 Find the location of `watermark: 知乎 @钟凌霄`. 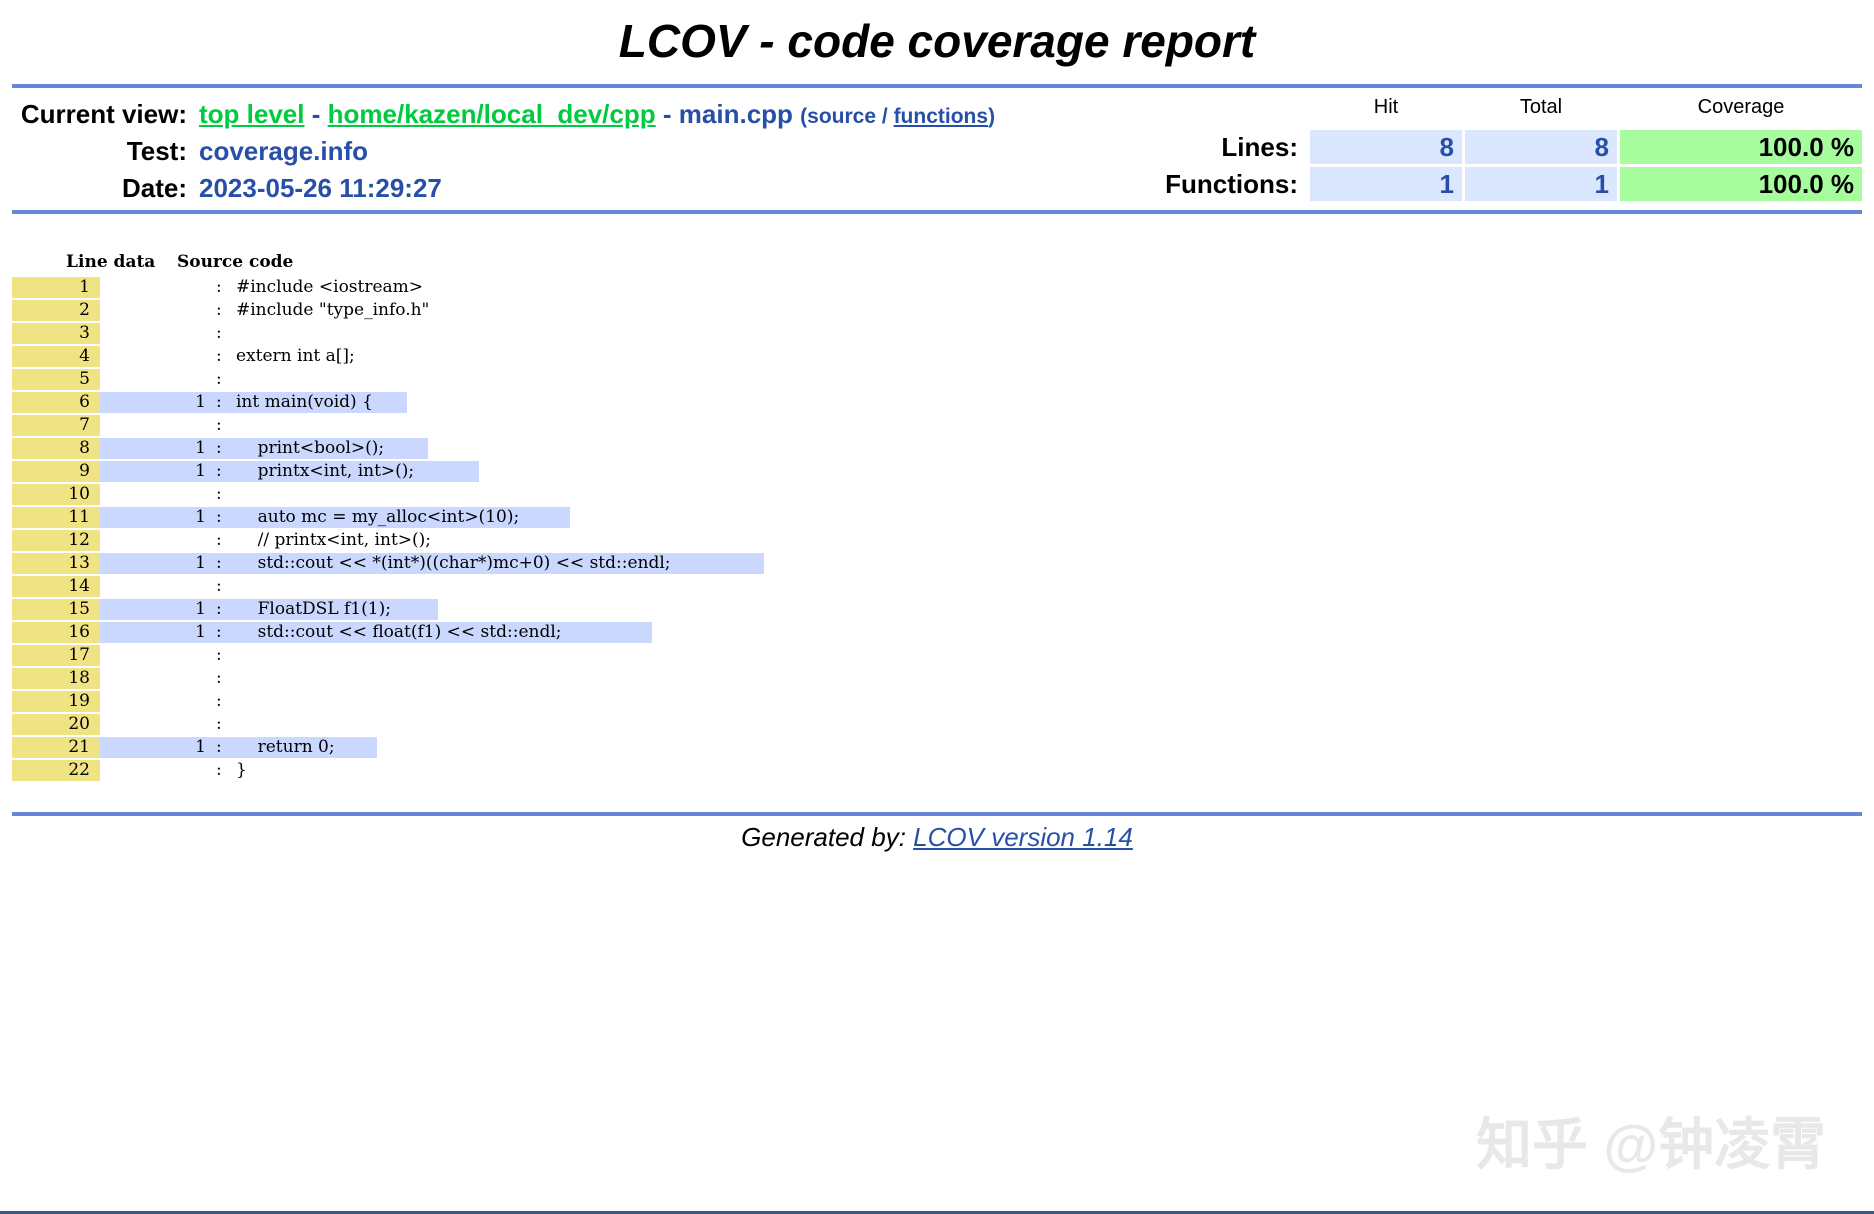

watermark: 知乎 @钟凌霄 is located at coordinates (1651, 1144).